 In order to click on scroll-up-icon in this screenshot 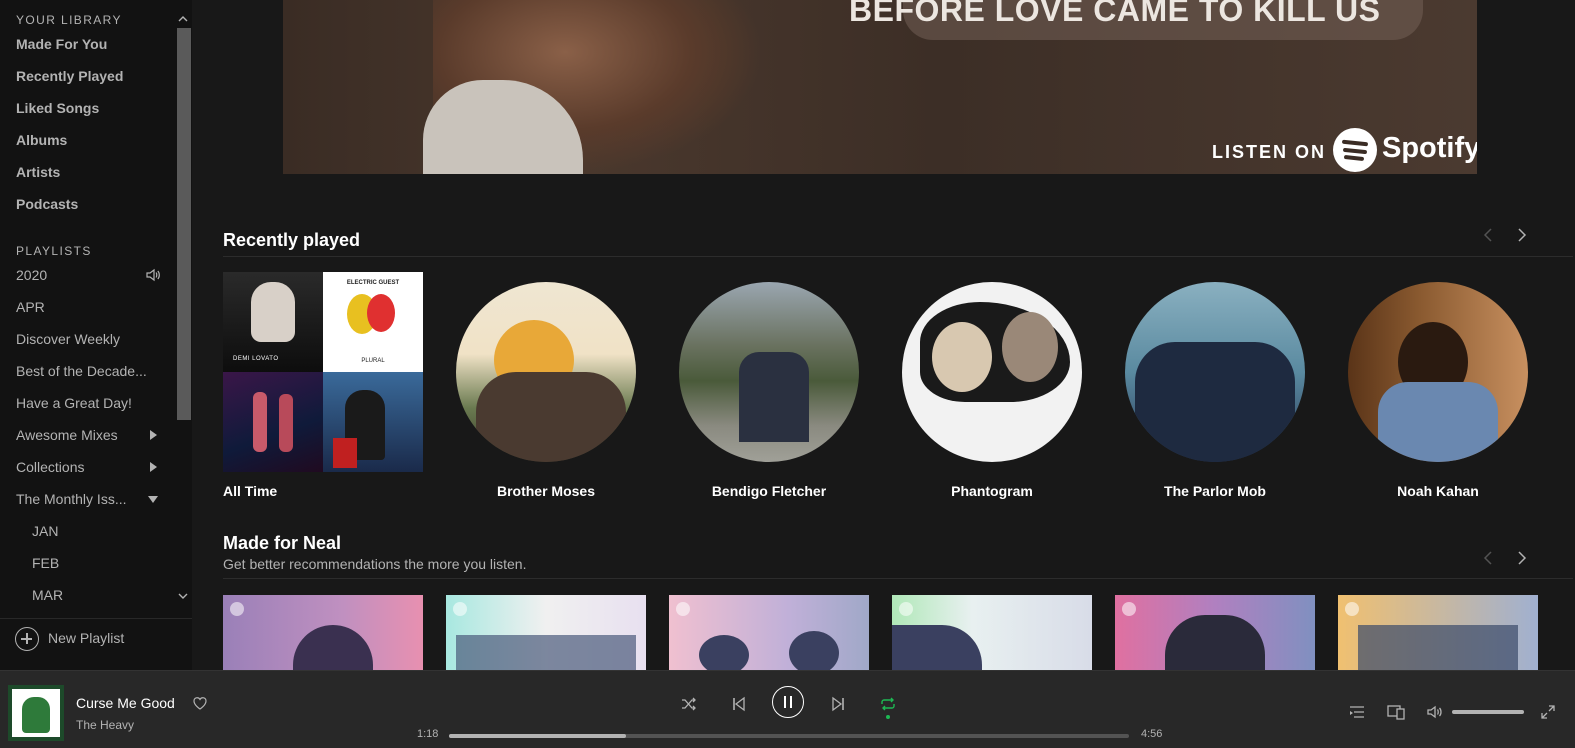, I will do `click(183, 19)`.